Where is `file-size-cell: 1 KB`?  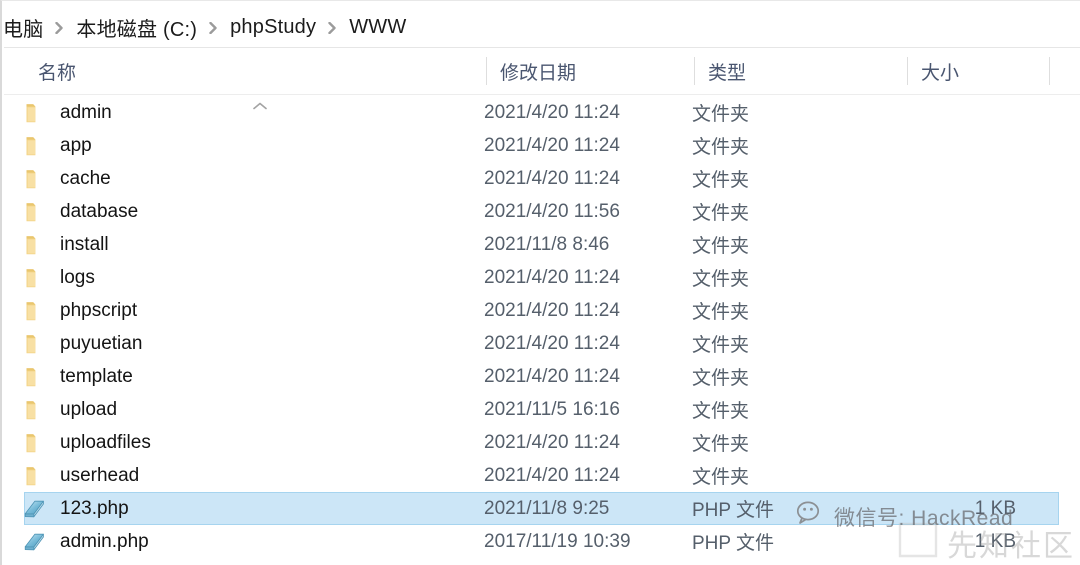
file-size-cell: 1 KB is located at coordinates (977, 508).